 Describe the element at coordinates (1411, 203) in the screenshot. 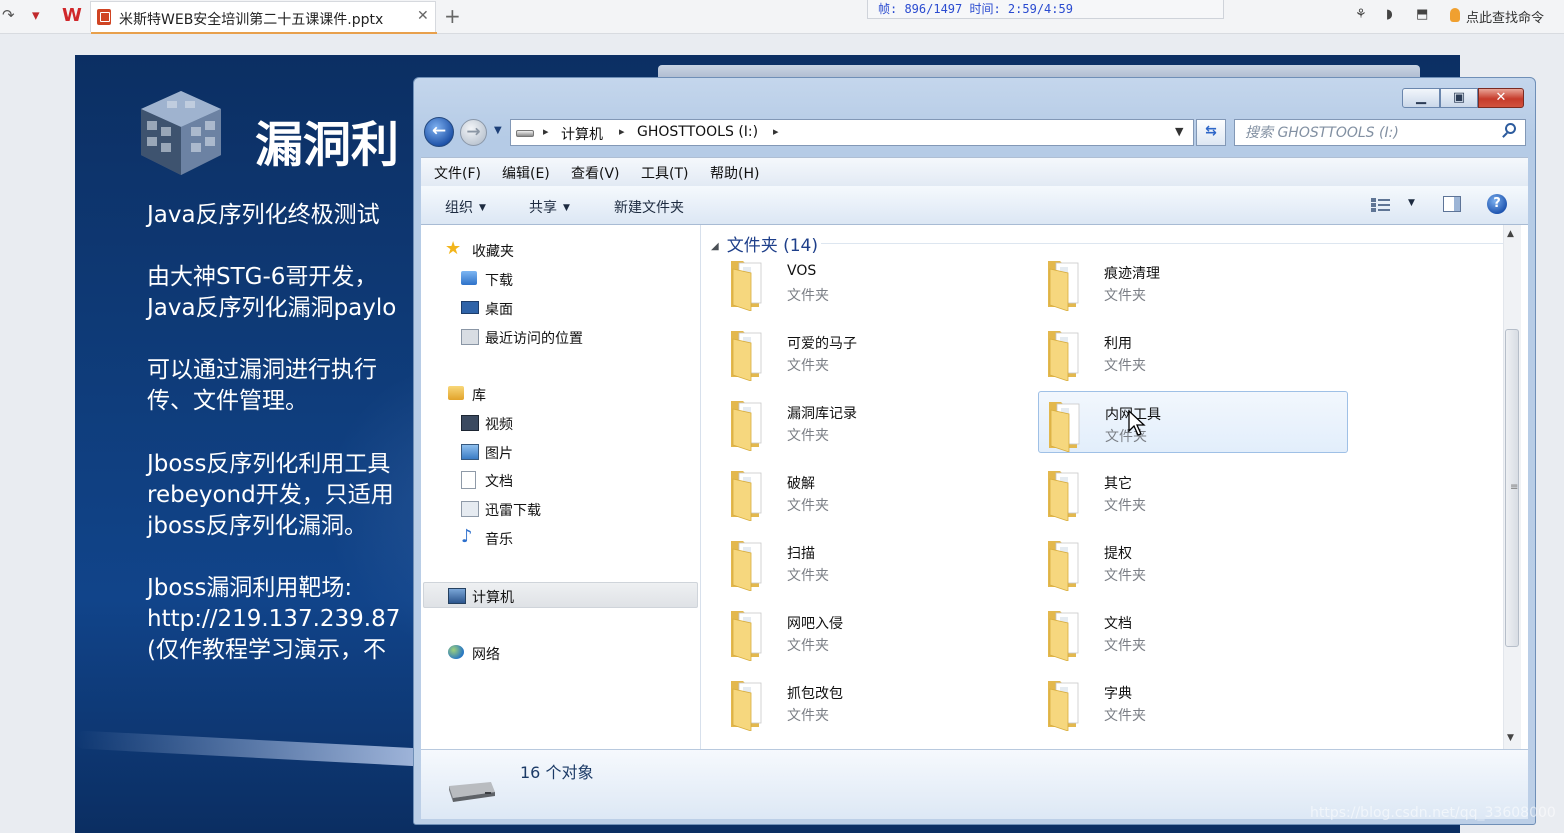

I see `view-options-dropdown-icon: ▼` at that location.